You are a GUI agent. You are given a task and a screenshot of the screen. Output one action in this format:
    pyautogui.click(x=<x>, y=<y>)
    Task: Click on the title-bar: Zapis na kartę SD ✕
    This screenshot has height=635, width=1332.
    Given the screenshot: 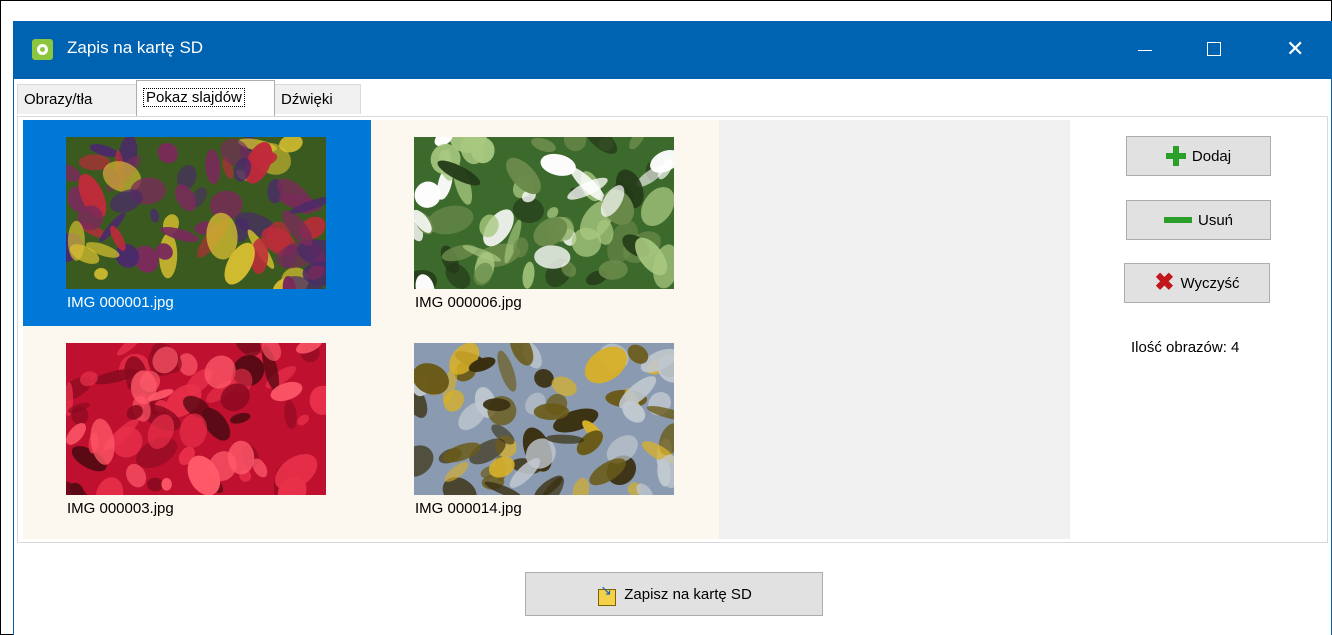 What is the action you would take?
    pyautogui.click(x=672, y=50)
    